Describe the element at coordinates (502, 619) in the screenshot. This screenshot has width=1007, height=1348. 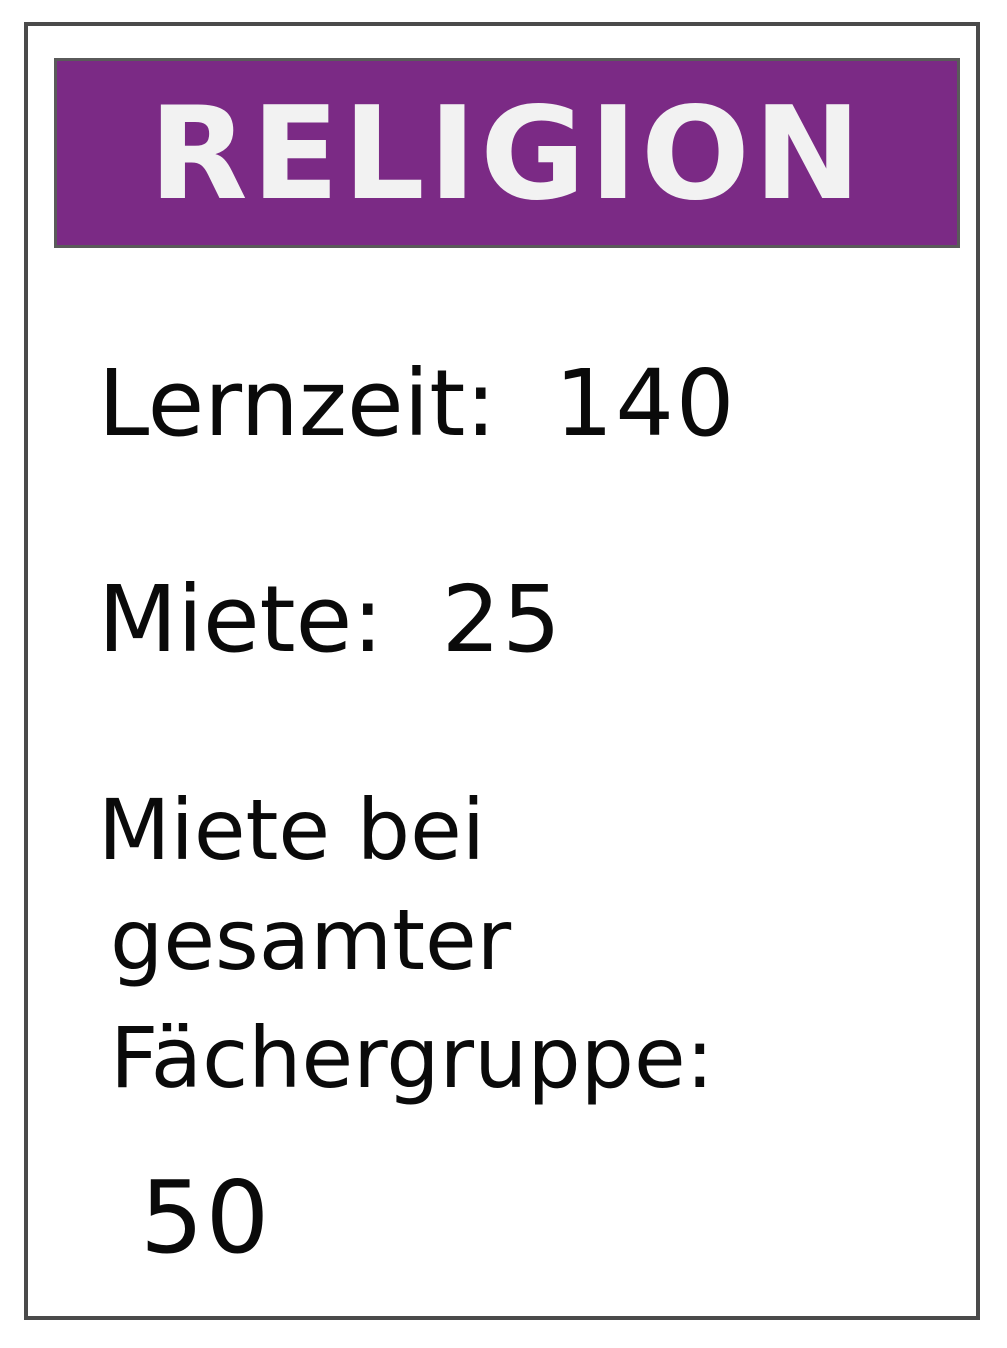
I see `miete-value: 25` at that location.